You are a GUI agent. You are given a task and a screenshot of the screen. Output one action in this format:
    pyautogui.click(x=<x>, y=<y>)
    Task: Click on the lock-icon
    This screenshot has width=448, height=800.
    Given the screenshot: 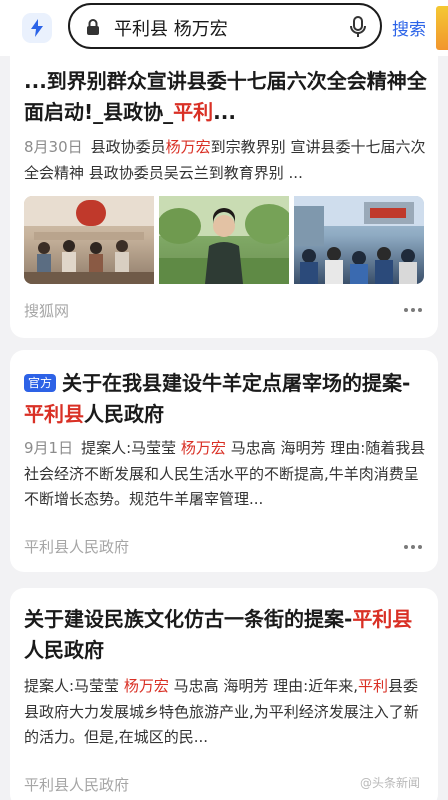 What is the action you would take?
    pyautogui.click(x=93, y=29)
    